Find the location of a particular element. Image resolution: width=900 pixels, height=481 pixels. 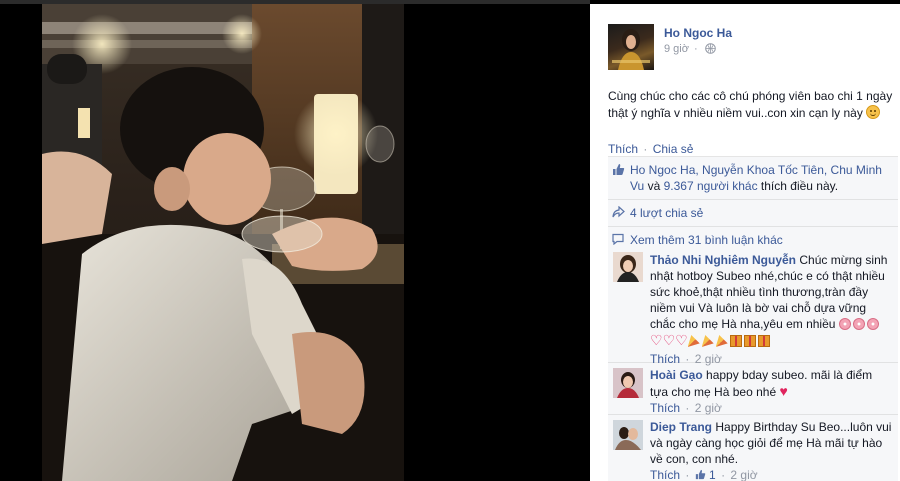

likers-others-link: 9.367 người khác is located at coordinates (711, 186).